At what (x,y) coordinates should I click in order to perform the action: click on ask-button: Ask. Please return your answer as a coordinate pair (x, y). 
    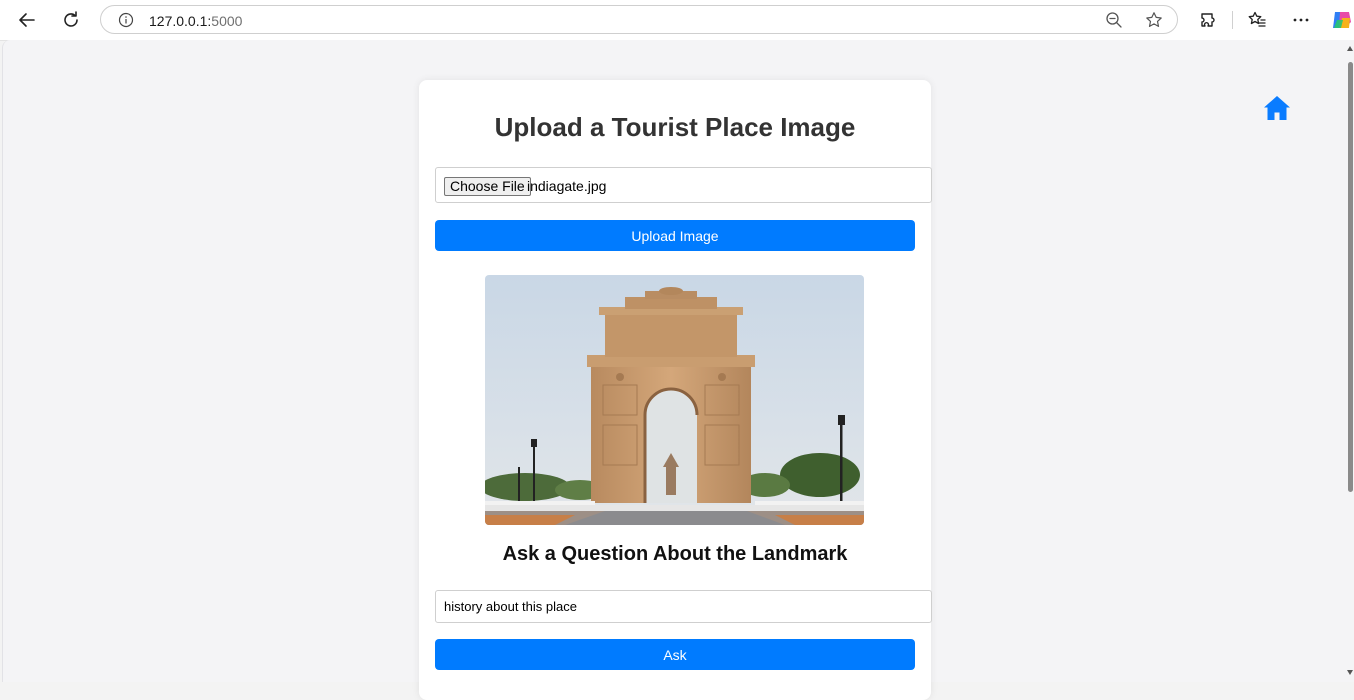
    Looking at the image, I should click on (675, 654).